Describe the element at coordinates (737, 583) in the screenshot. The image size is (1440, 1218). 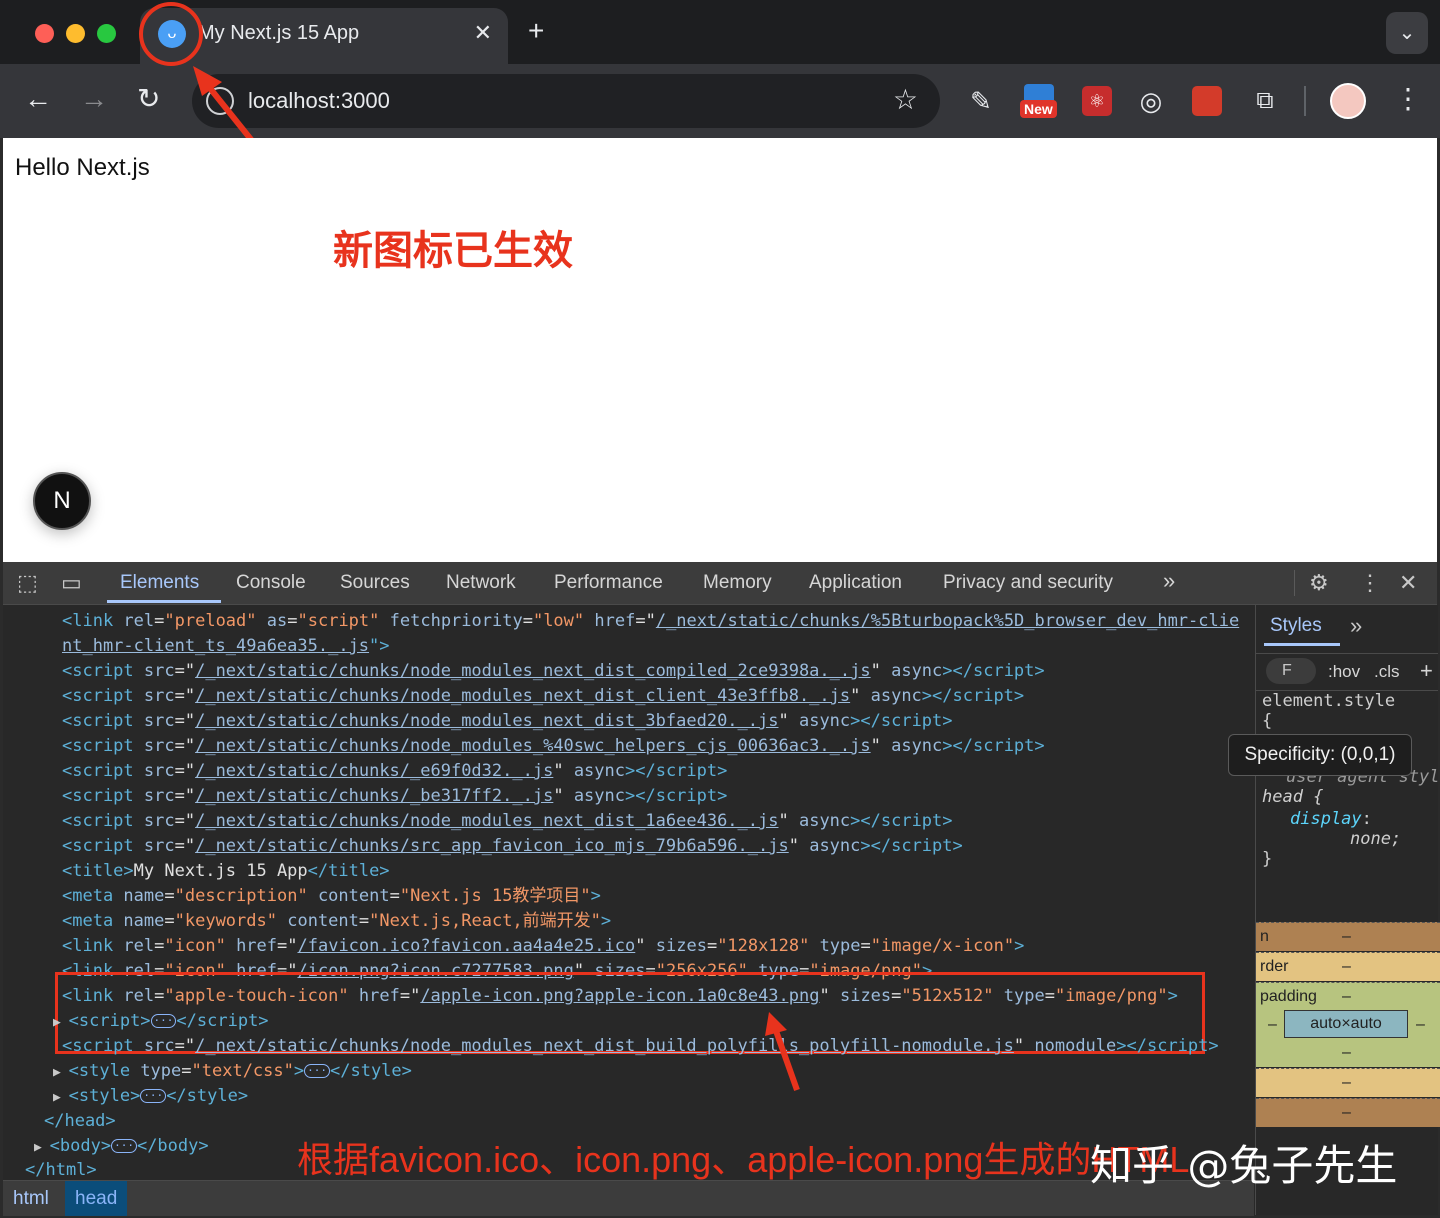
I see `tab-memory: Memory` at that location.